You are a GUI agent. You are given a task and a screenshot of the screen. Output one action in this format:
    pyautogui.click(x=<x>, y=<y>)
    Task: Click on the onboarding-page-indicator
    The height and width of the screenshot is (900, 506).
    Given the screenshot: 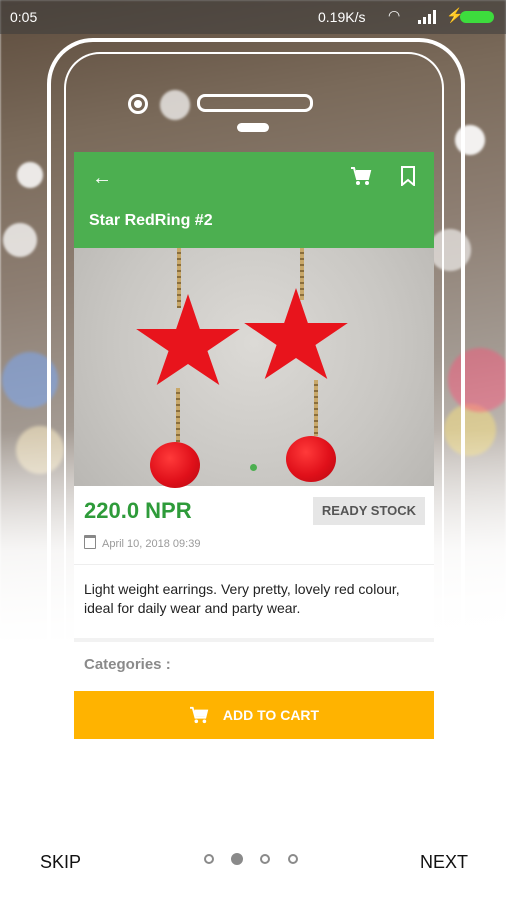 What is the action you would take?
    pyautogui.click(x=254, y=860)
    